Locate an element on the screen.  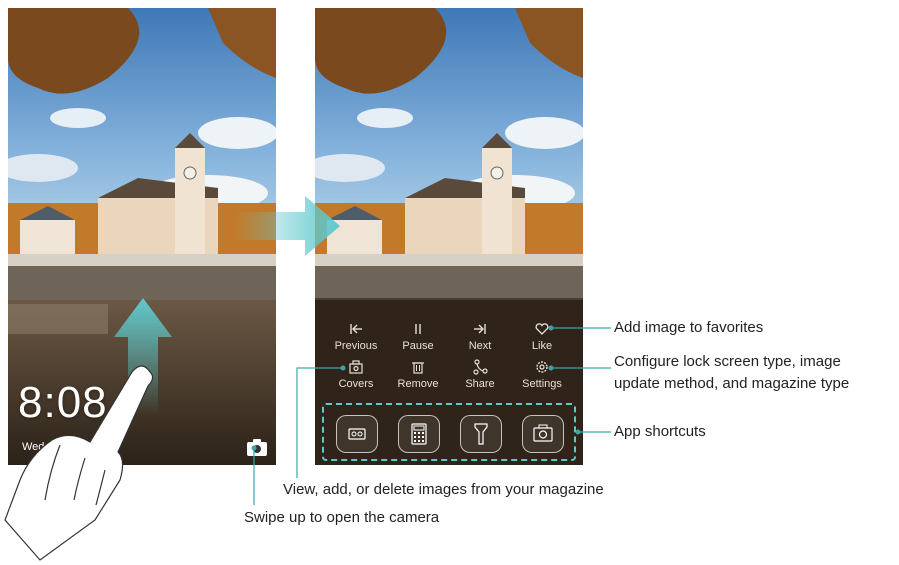
pause-button: Pause is located at coordinates (418, 336).